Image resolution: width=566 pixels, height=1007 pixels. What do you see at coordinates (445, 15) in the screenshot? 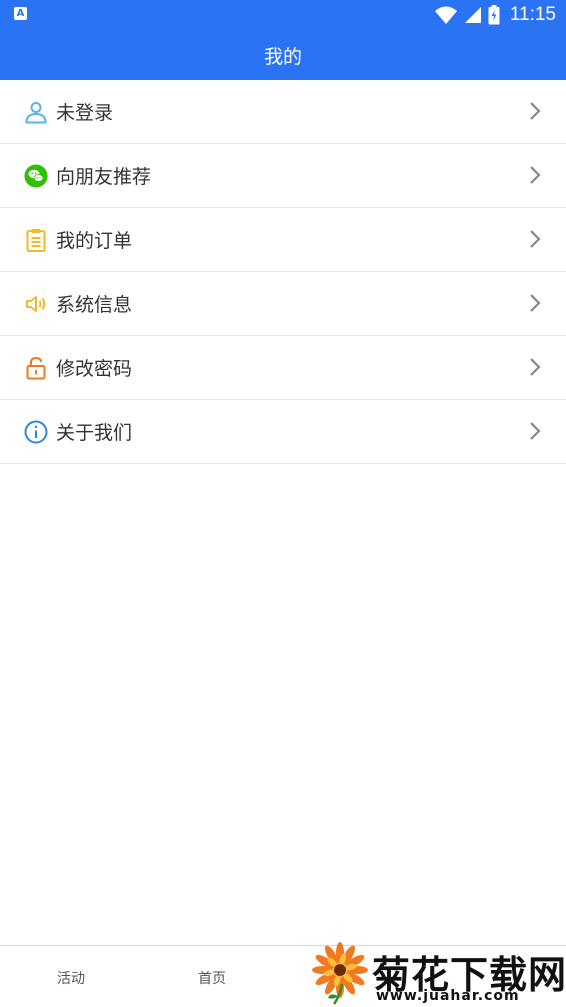
I see `wifi-icon` at bounding box center [445, 15].